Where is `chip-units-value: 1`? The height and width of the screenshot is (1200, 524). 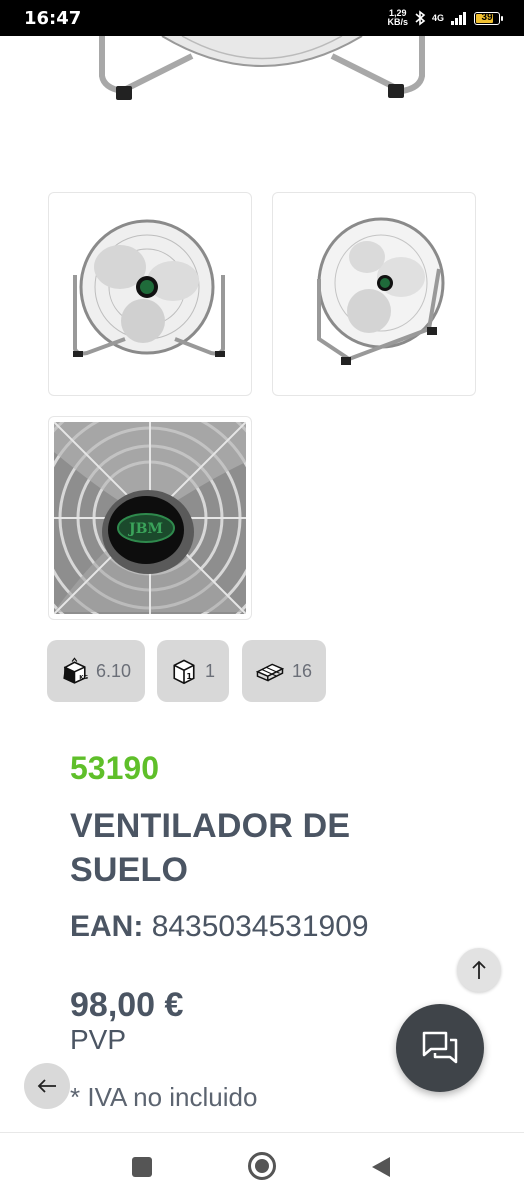 chip-units-value: 1 is located at coordinates (209, 670).